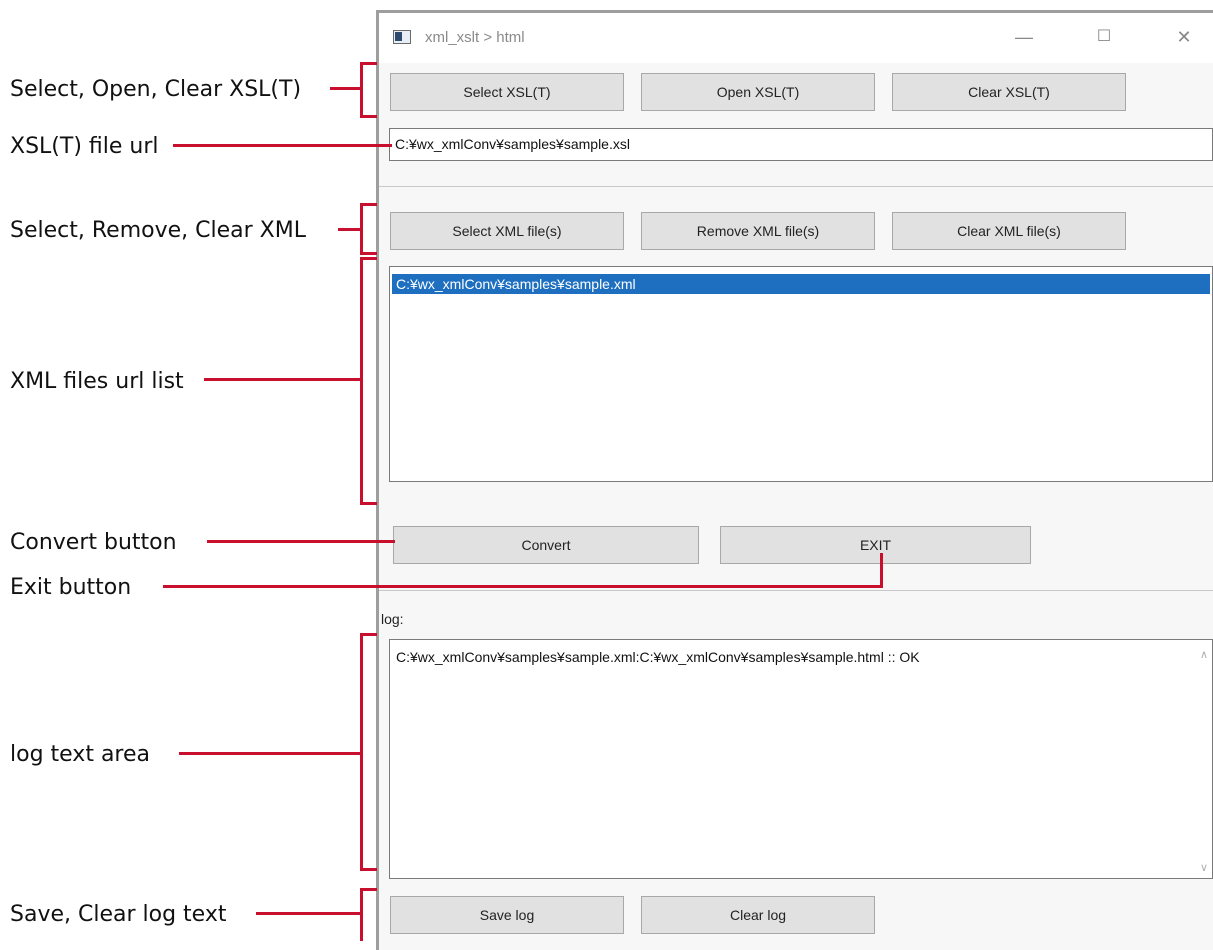  Describe the element at coordinates (801, 144) in the screenshot. I see `xsl-url-field: C:¥wx_xmlConv¥samples¥sample.xsl` at that location.